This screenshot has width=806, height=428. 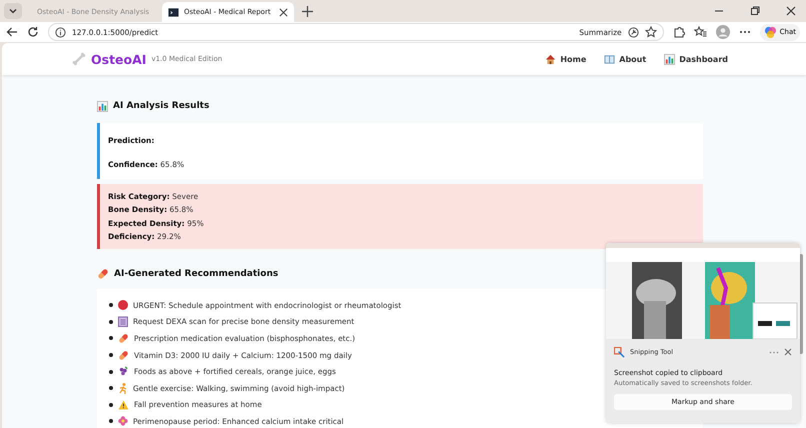 I want to click on nav-link: Home, so click(x=565, y=59).